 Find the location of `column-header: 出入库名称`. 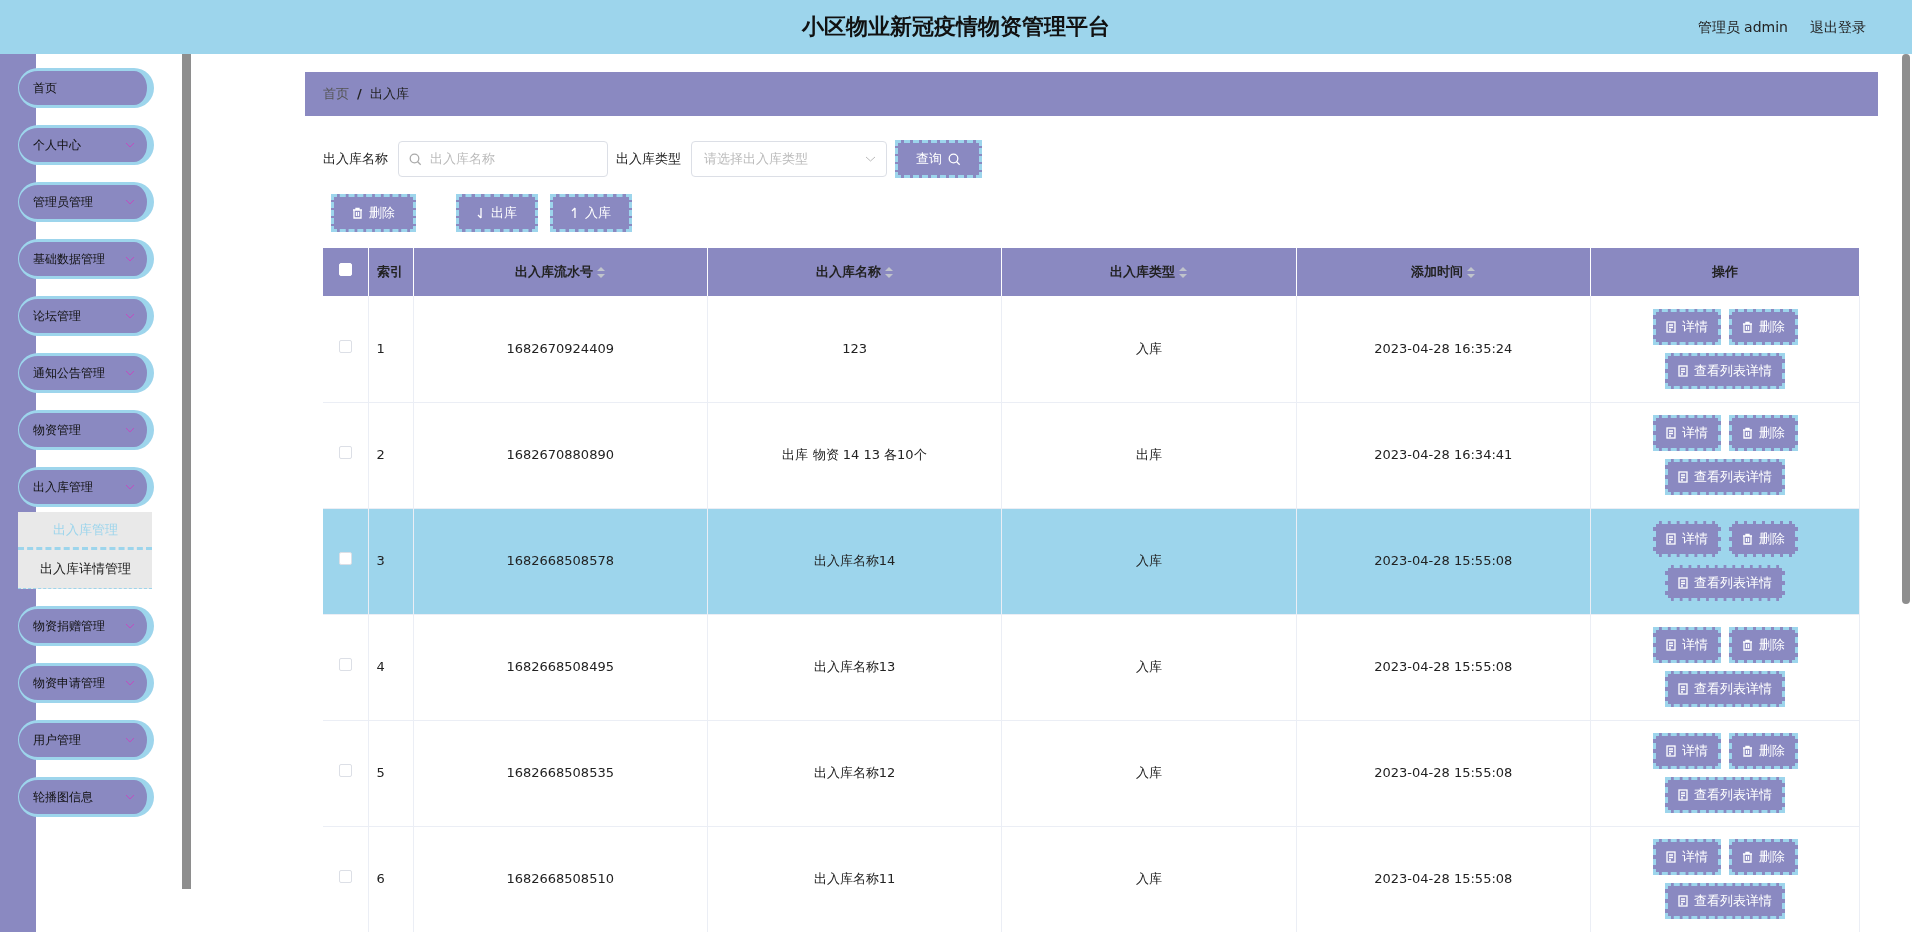

column-header: 出入库名称 is located at coordinates (849, 272).